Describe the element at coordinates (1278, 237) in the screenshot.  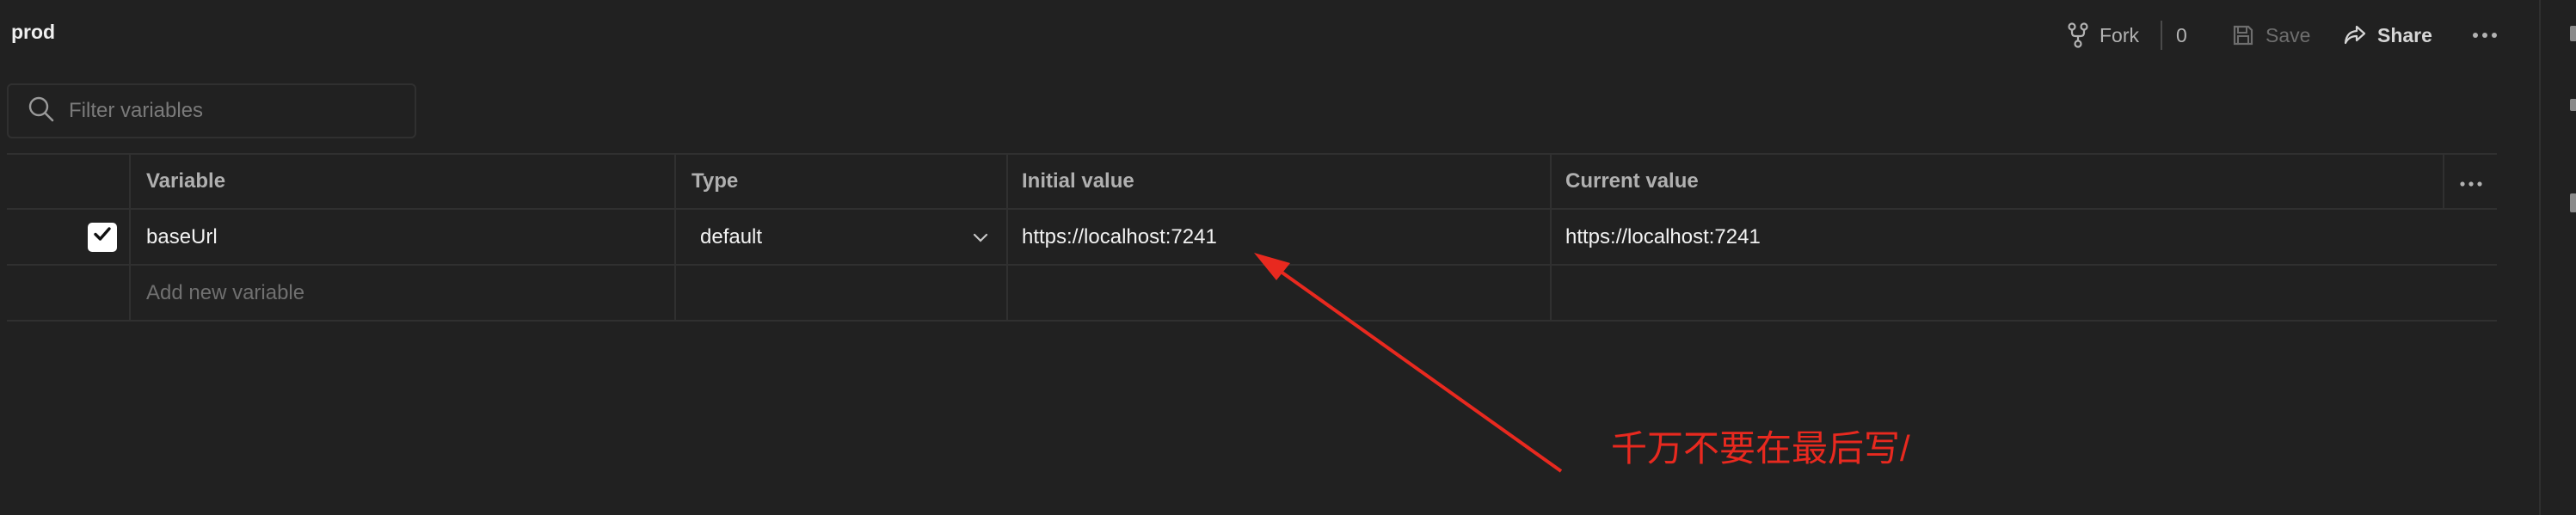
I see `initial-value-cell: https://localhost:7241` at that location.